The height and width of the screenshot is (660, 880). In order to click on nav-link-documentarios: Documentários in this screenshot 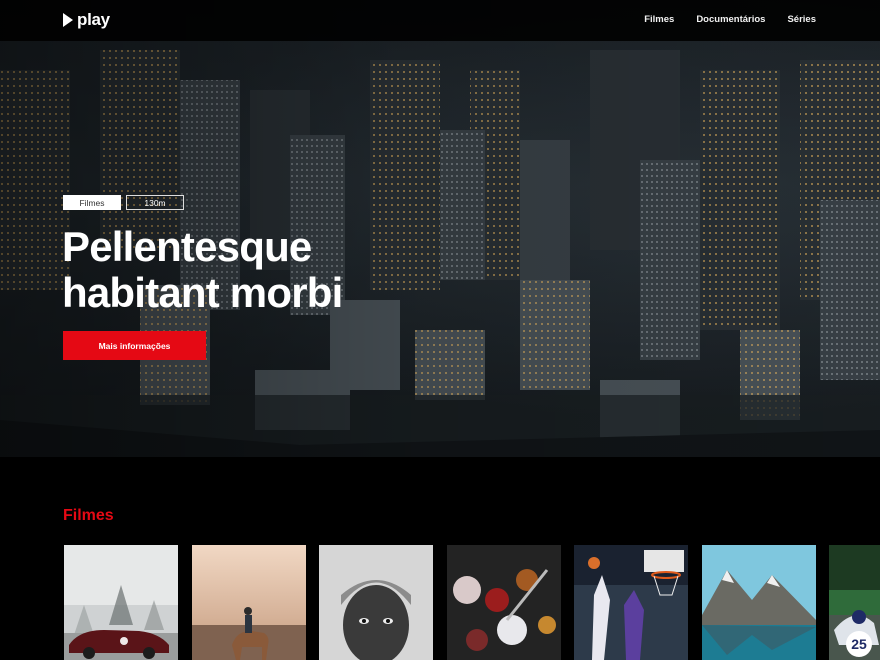, I will do `click(730, 19)`.